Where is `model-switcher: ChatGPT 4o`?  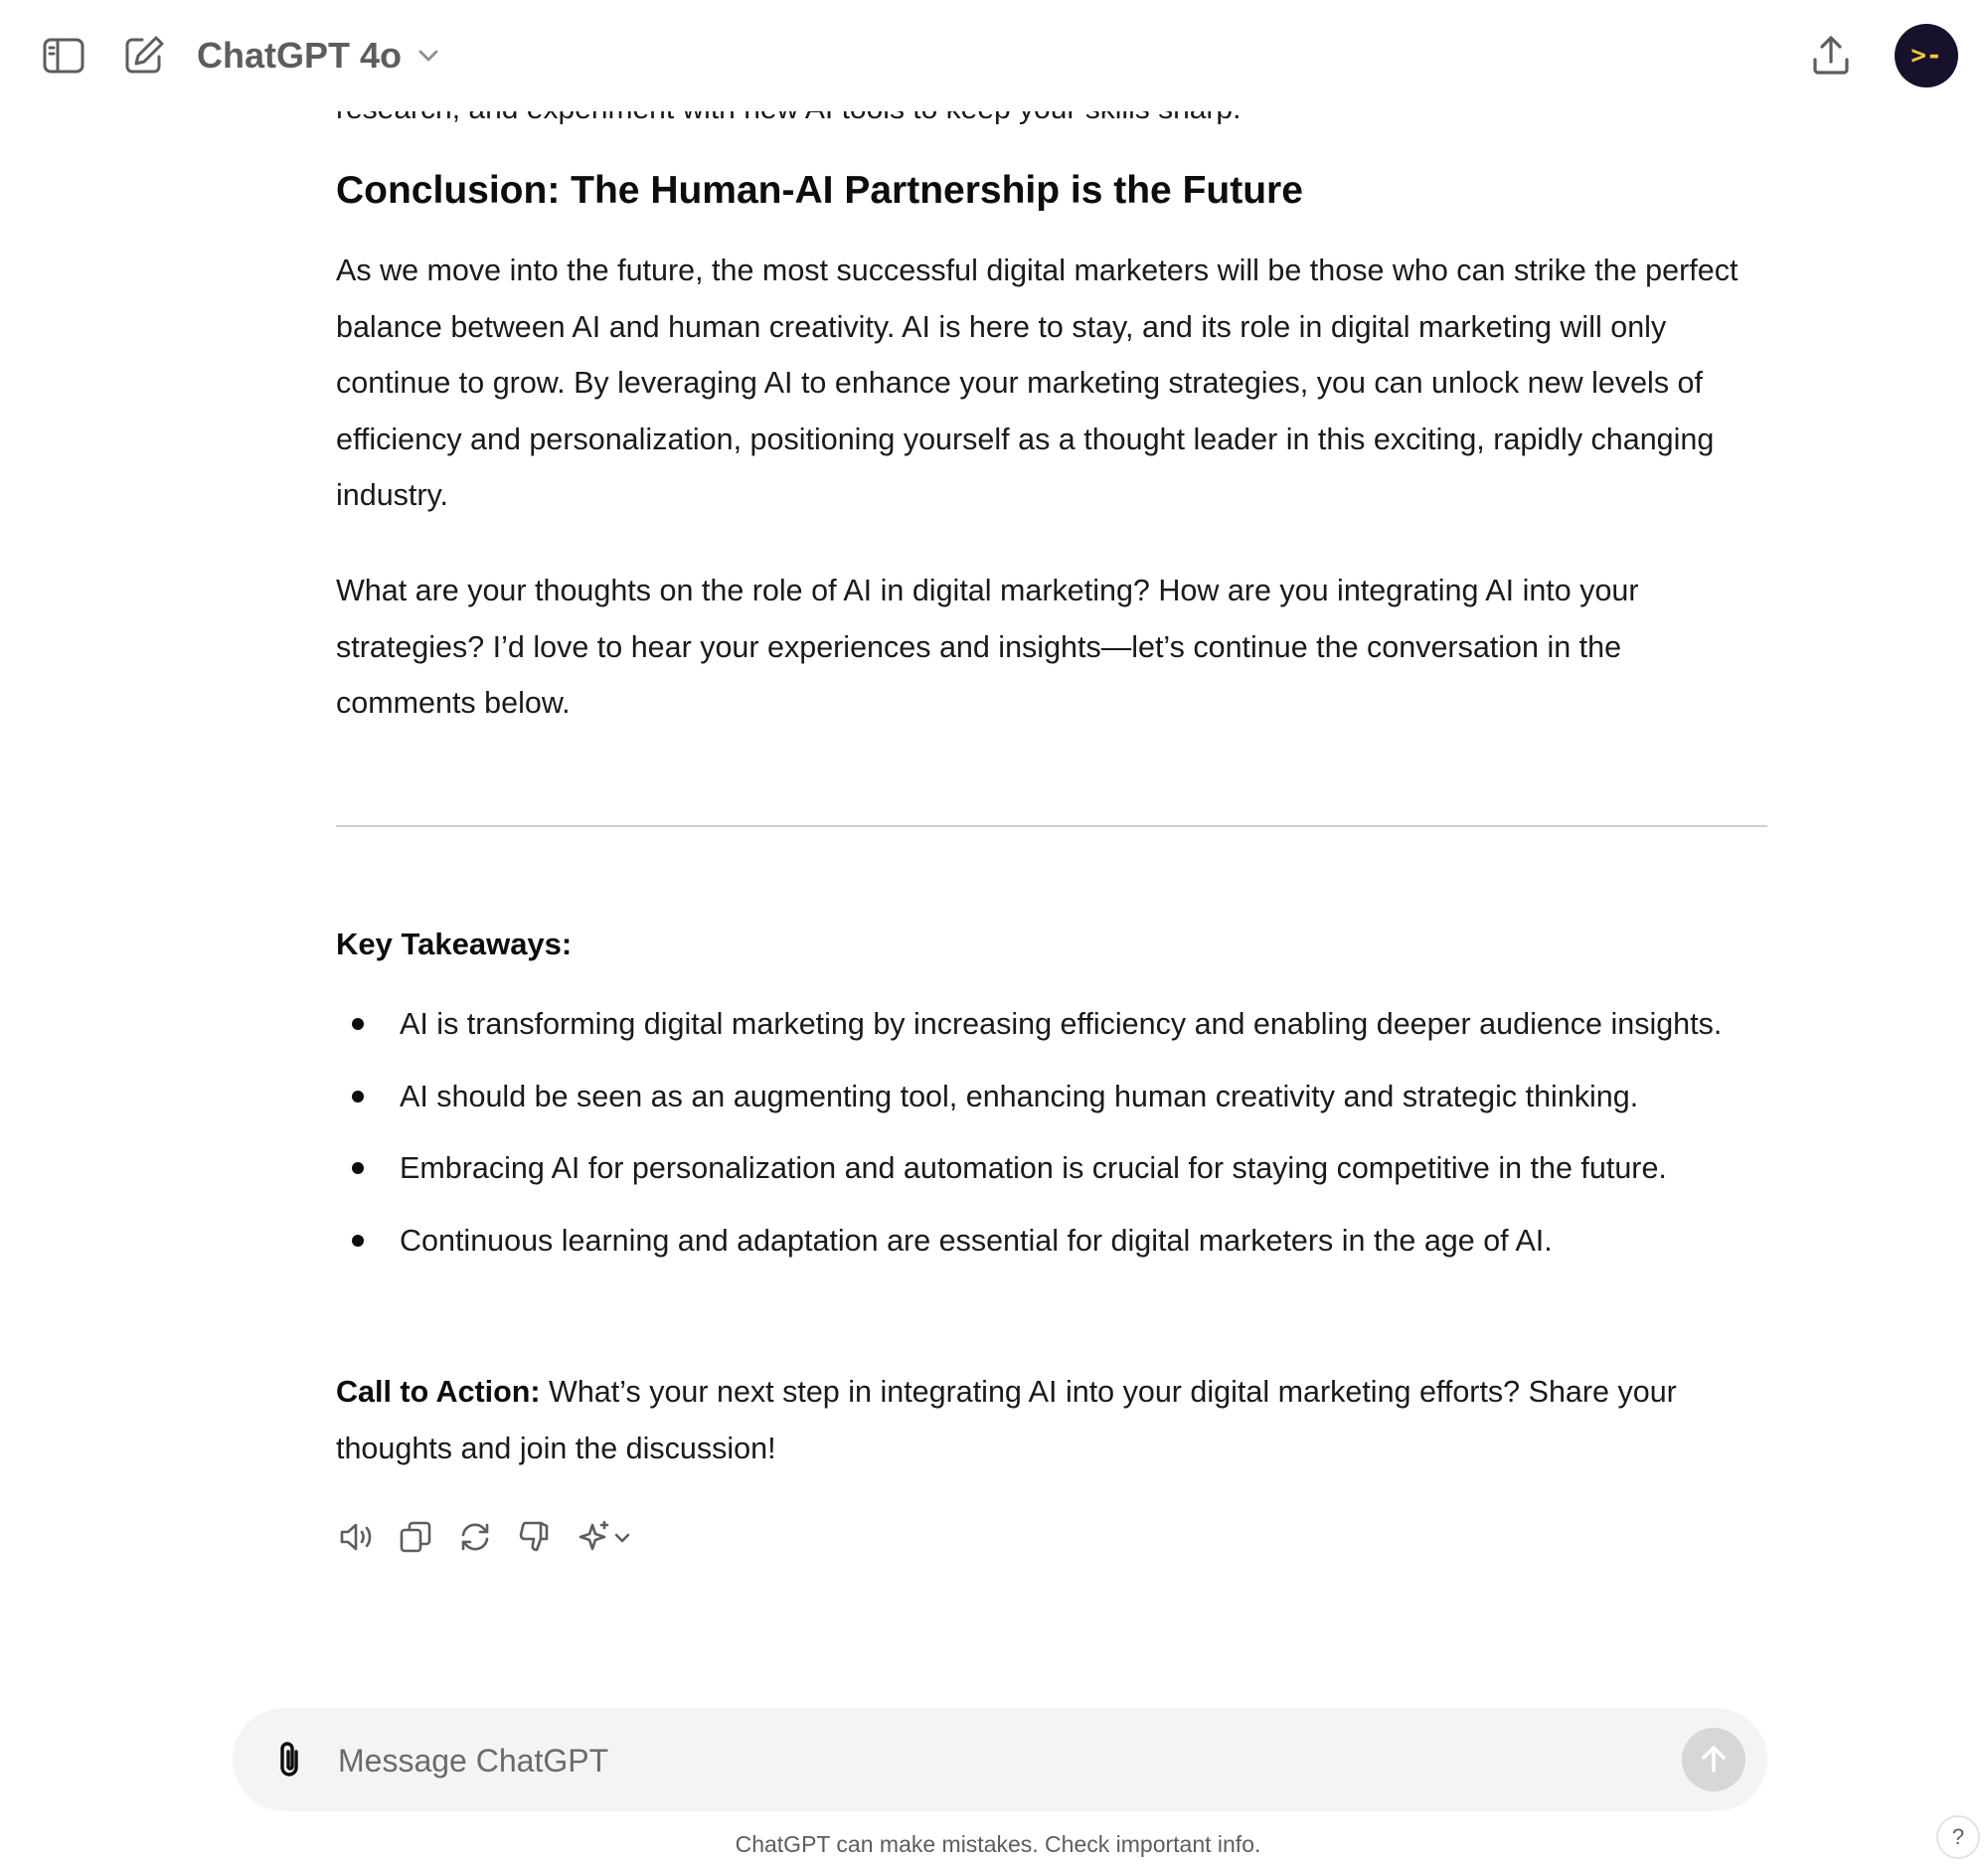 model-switcher: ChatGPT 4o is located at coordinates (319, 56).